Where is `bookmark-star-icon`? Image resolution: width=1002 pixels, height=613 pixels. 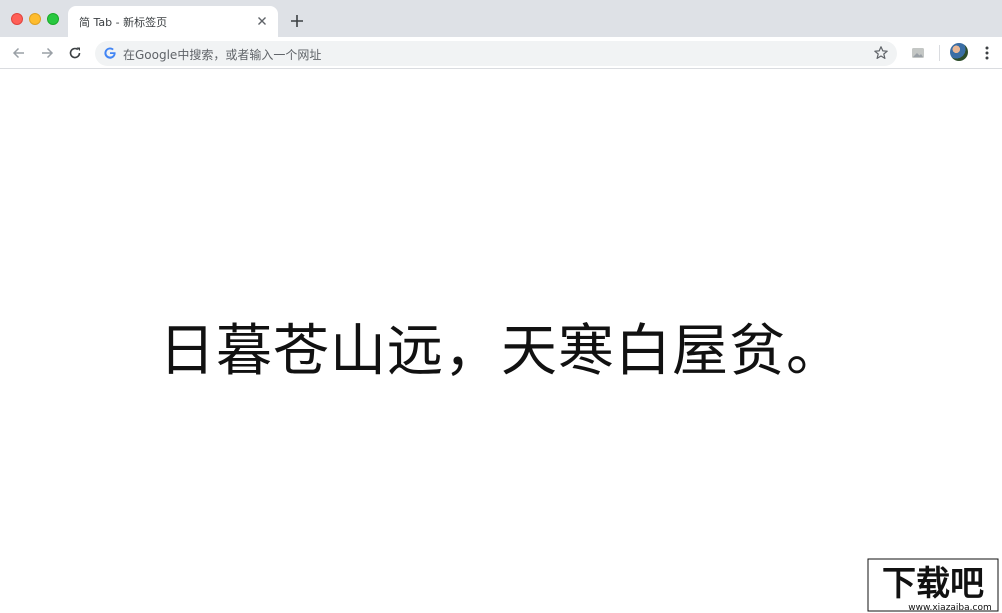 bookmark-star-icon is located at coordinates (881, 53).